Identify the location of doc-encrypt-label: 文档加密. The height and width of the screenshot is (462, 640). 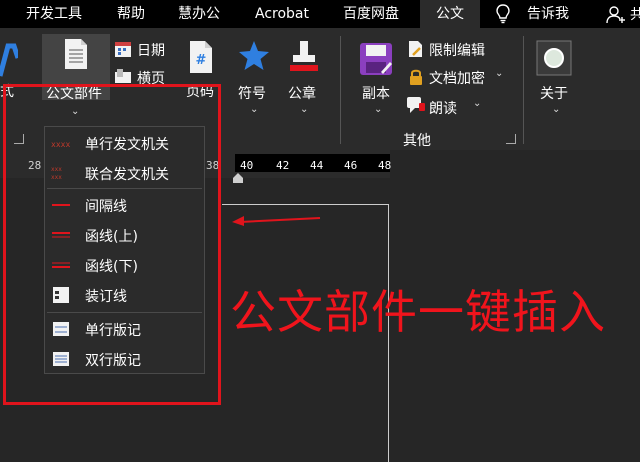
(457, 78).